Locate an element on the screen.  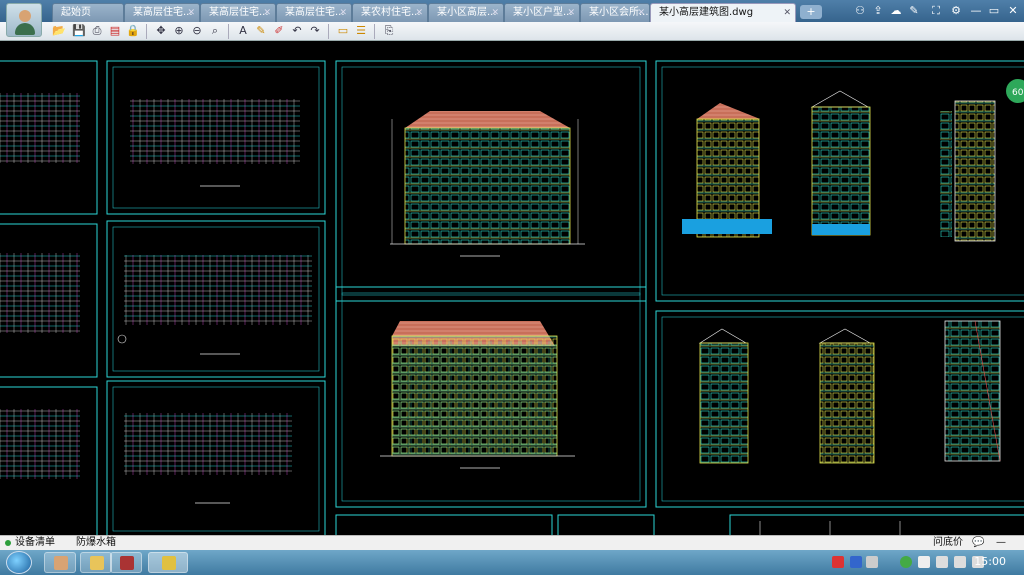
share-icon: ⇪ is located at coordinates (878, 11).